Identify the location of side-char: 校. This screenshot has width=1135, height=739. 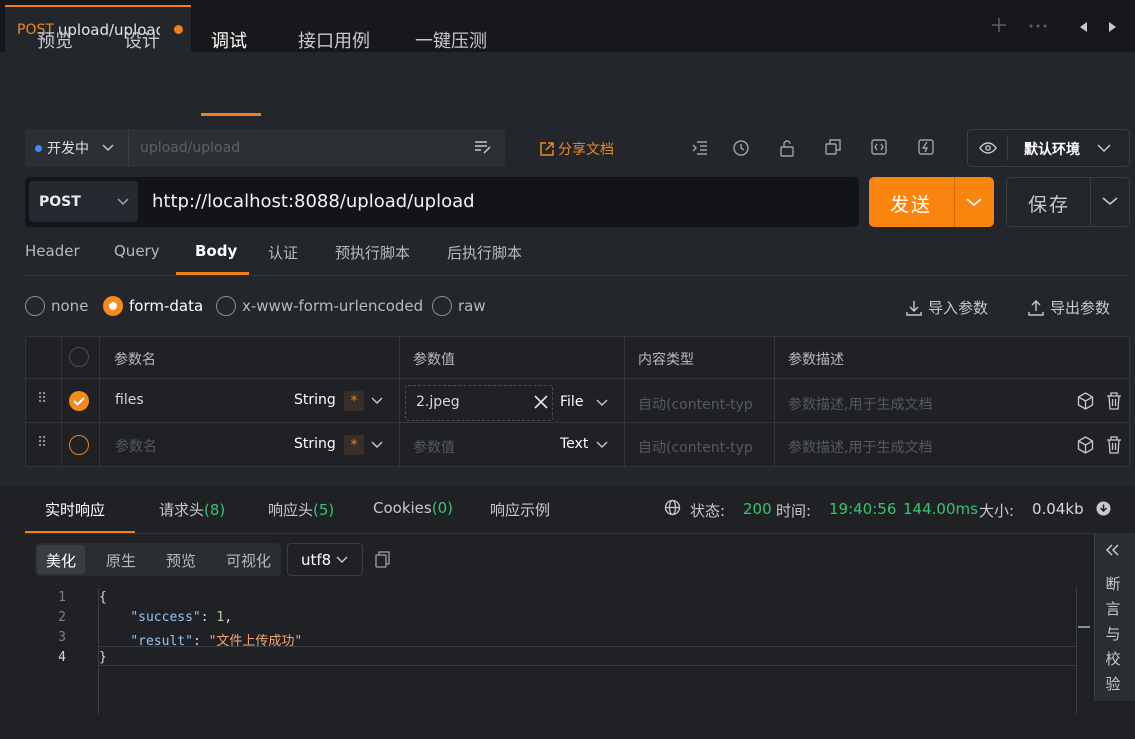
(1113, 659).